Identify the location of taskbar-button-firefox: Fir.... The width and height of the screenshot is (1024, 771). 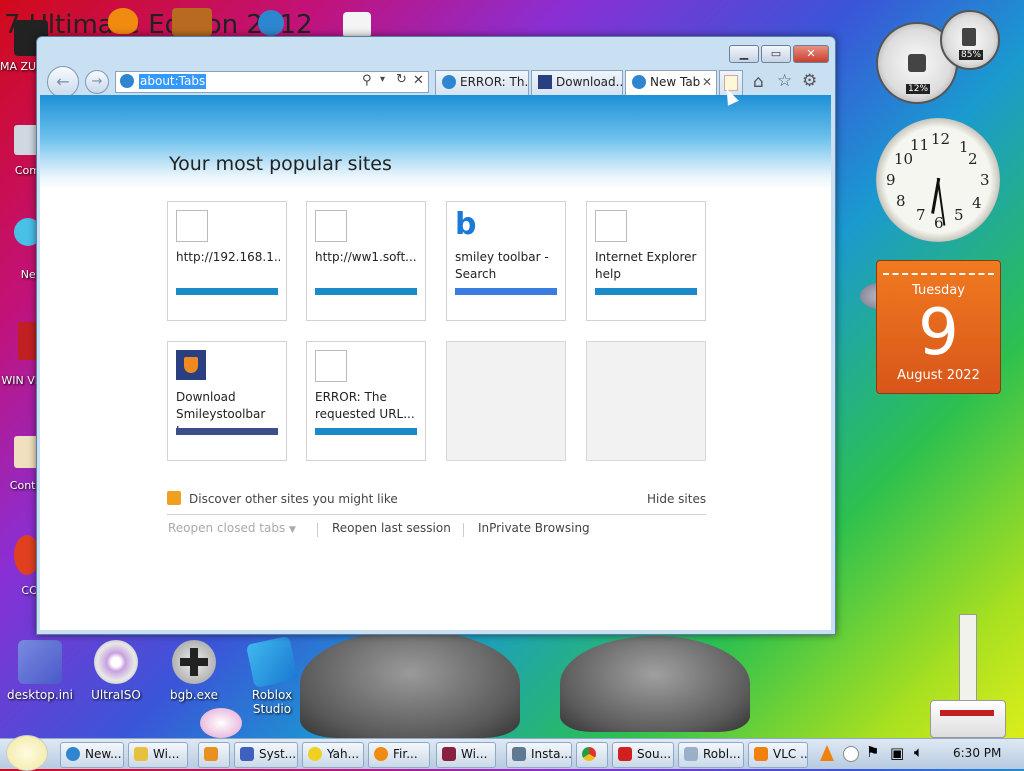
(399, 755).